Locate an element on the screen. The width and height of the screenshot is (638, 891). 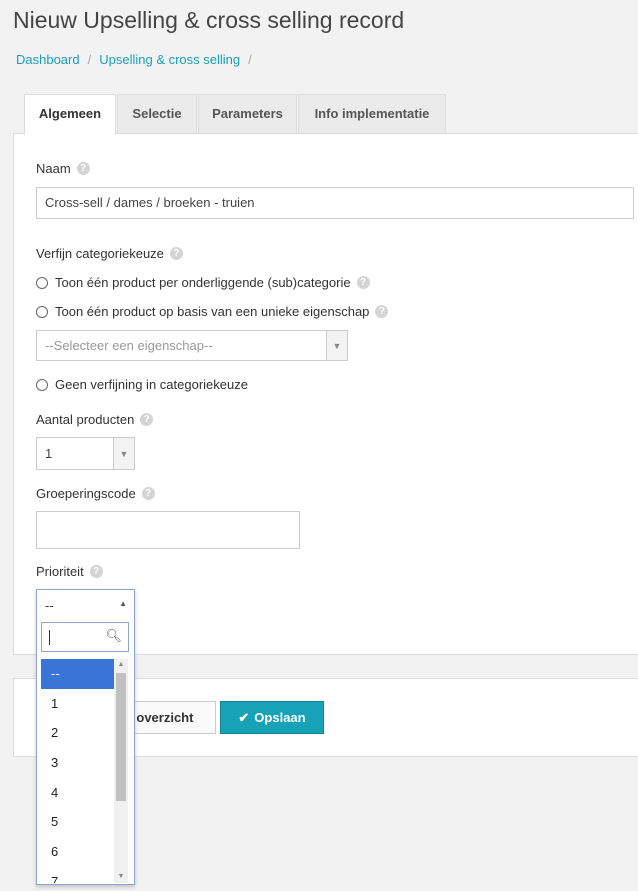
dropdown-option: 5 is located at coordinates (77, 822).